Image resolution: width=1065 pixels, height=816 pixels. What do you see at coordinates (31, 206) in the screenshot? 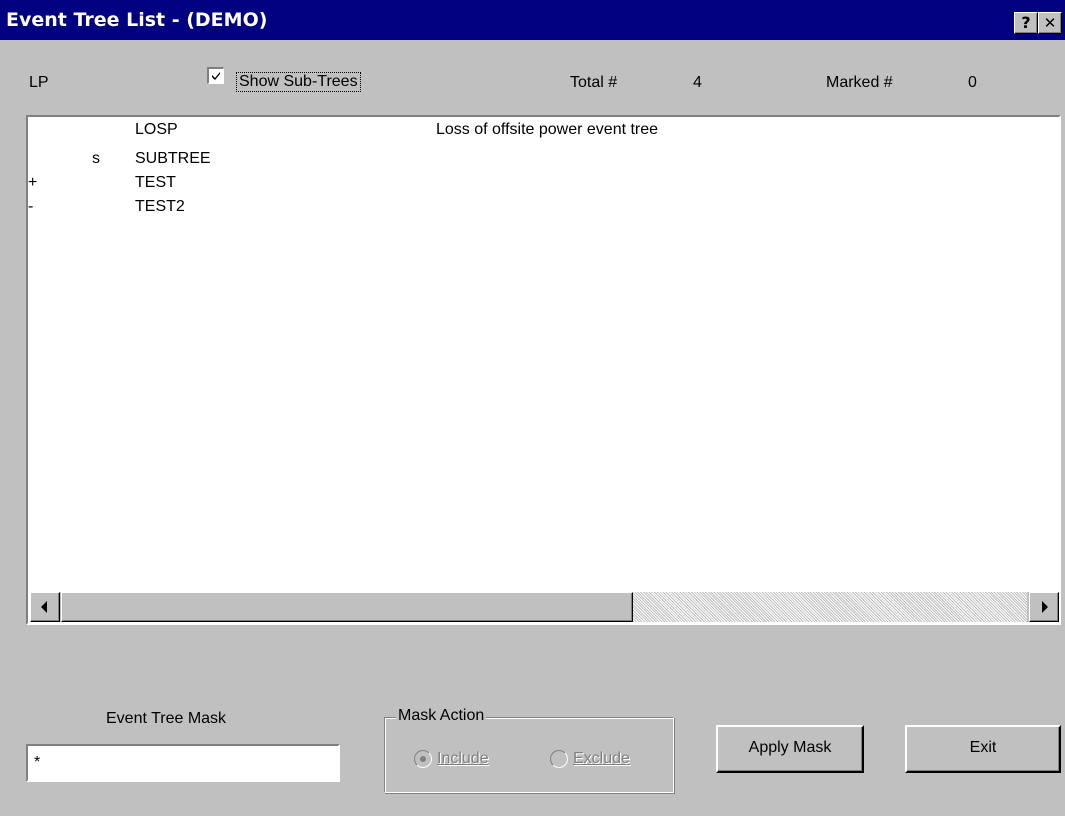
I see `list-item-marker: -` at bounding box center [31, 206].